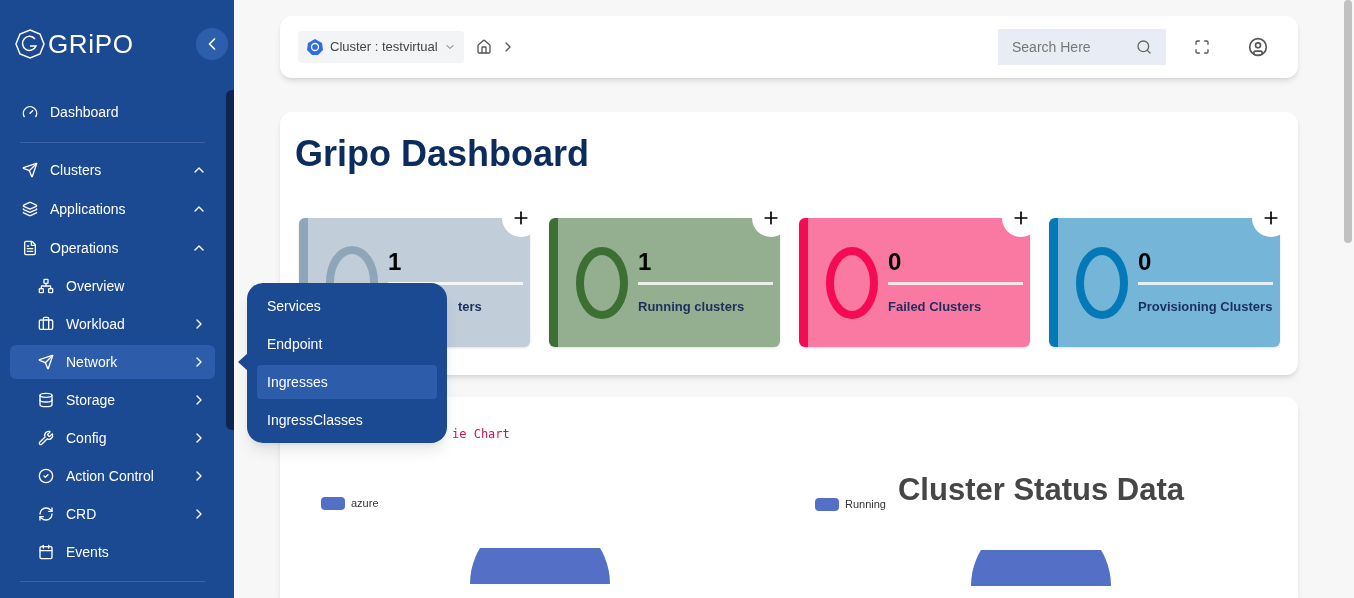  I want to click on sidebar-item: Events, so click(112, 552).